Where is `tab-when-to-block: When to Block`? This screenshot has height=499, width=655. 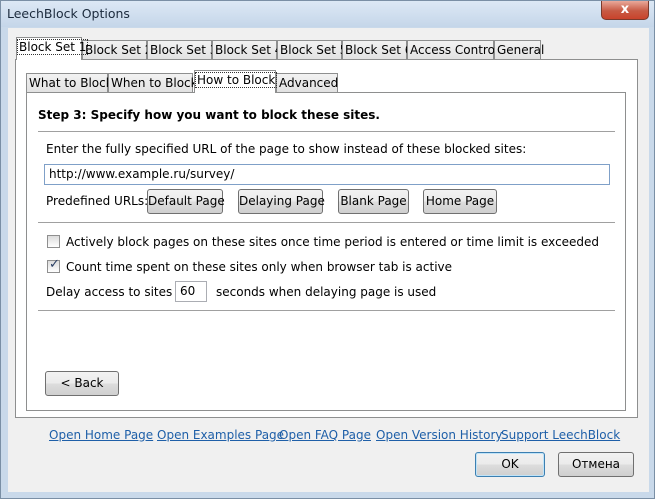
tab-when-to-block: When to Block is located at coordinates (153, 83).